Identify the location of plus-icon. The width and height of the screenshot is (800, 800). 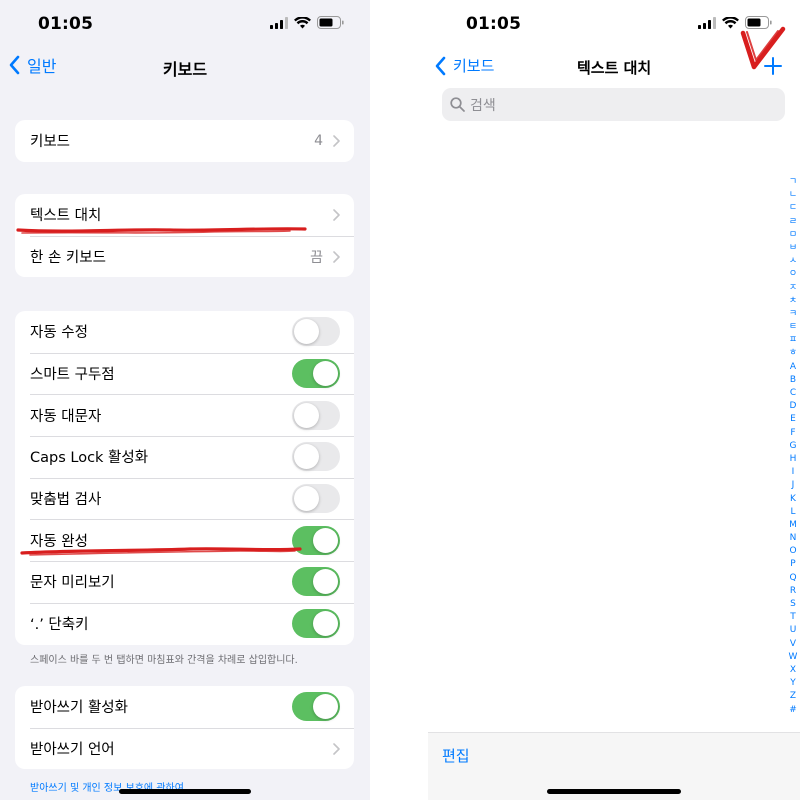
(773, 66).